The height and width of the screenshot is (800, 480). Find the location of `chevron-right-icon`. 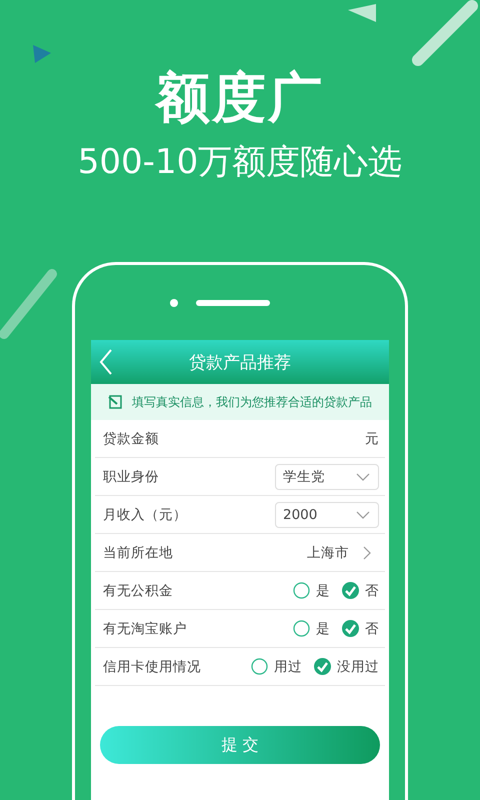

chevron-right-icon is located at coordinates (367, 553).